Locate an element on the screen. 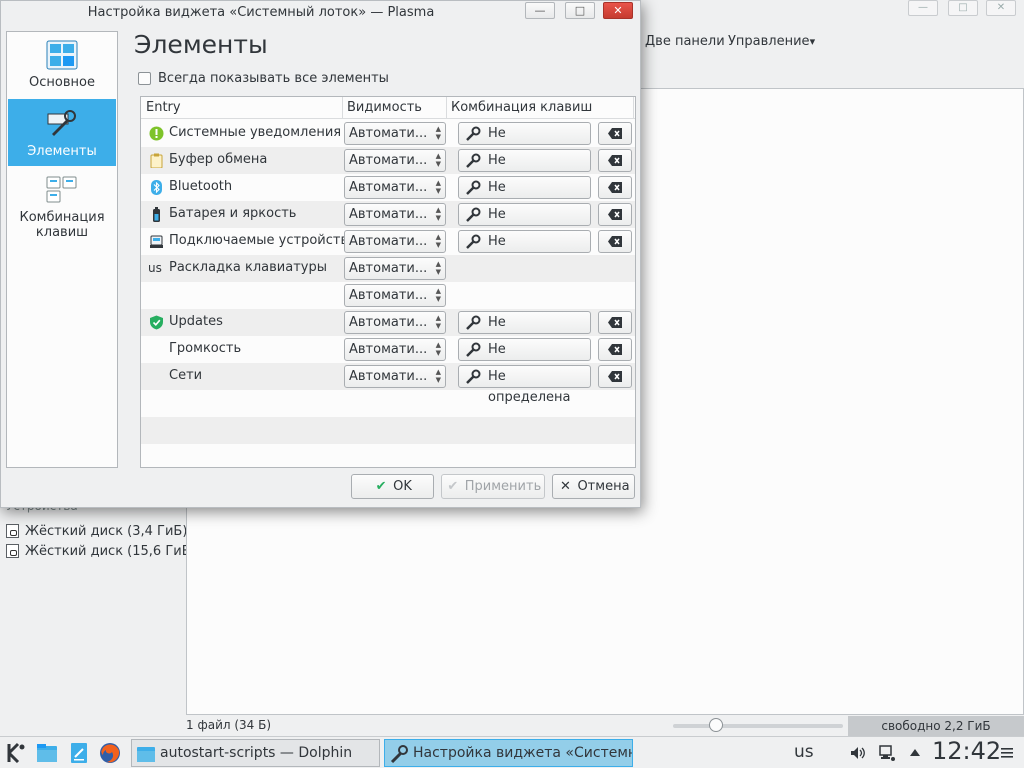 The image size is (1024, 768). sidebar-item-shortcuts: Комбинация клавиш is located at coordinates (62, 211).